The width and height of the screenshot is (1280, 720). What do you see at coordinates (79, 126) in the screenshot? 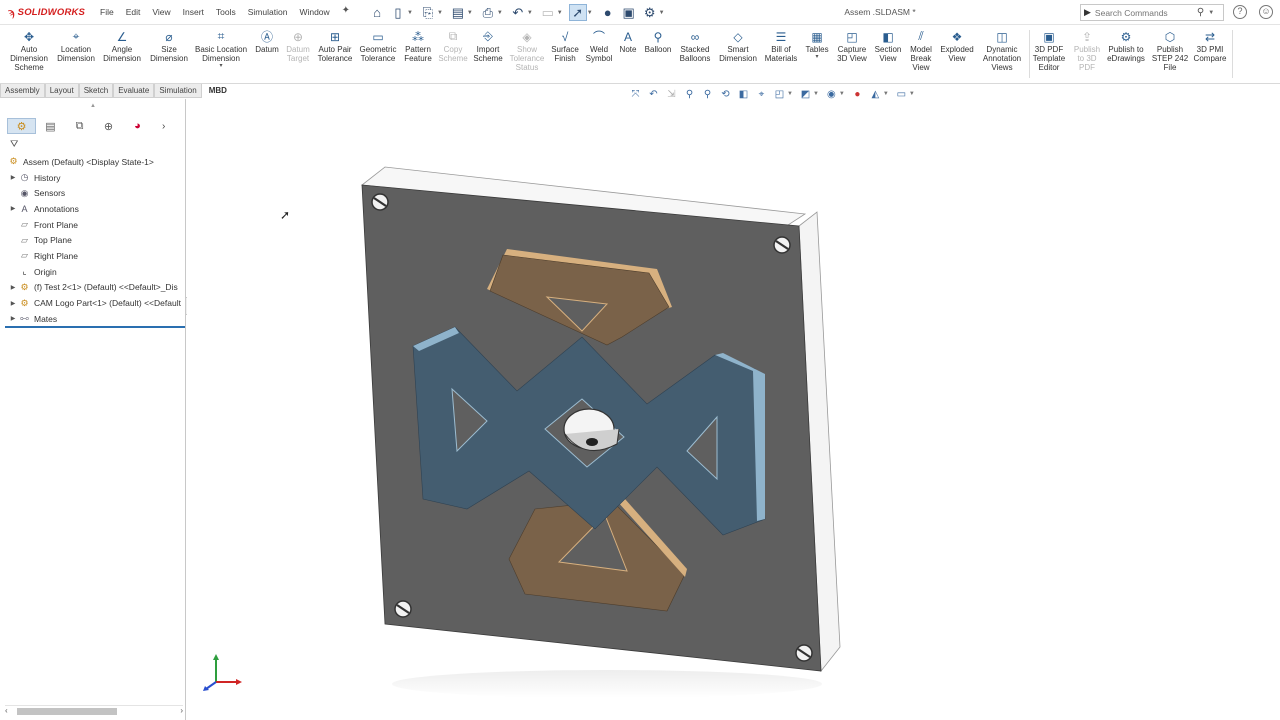
I see `configuration-manager-tab-icon: ⧉` at bounding box center [79, 126].